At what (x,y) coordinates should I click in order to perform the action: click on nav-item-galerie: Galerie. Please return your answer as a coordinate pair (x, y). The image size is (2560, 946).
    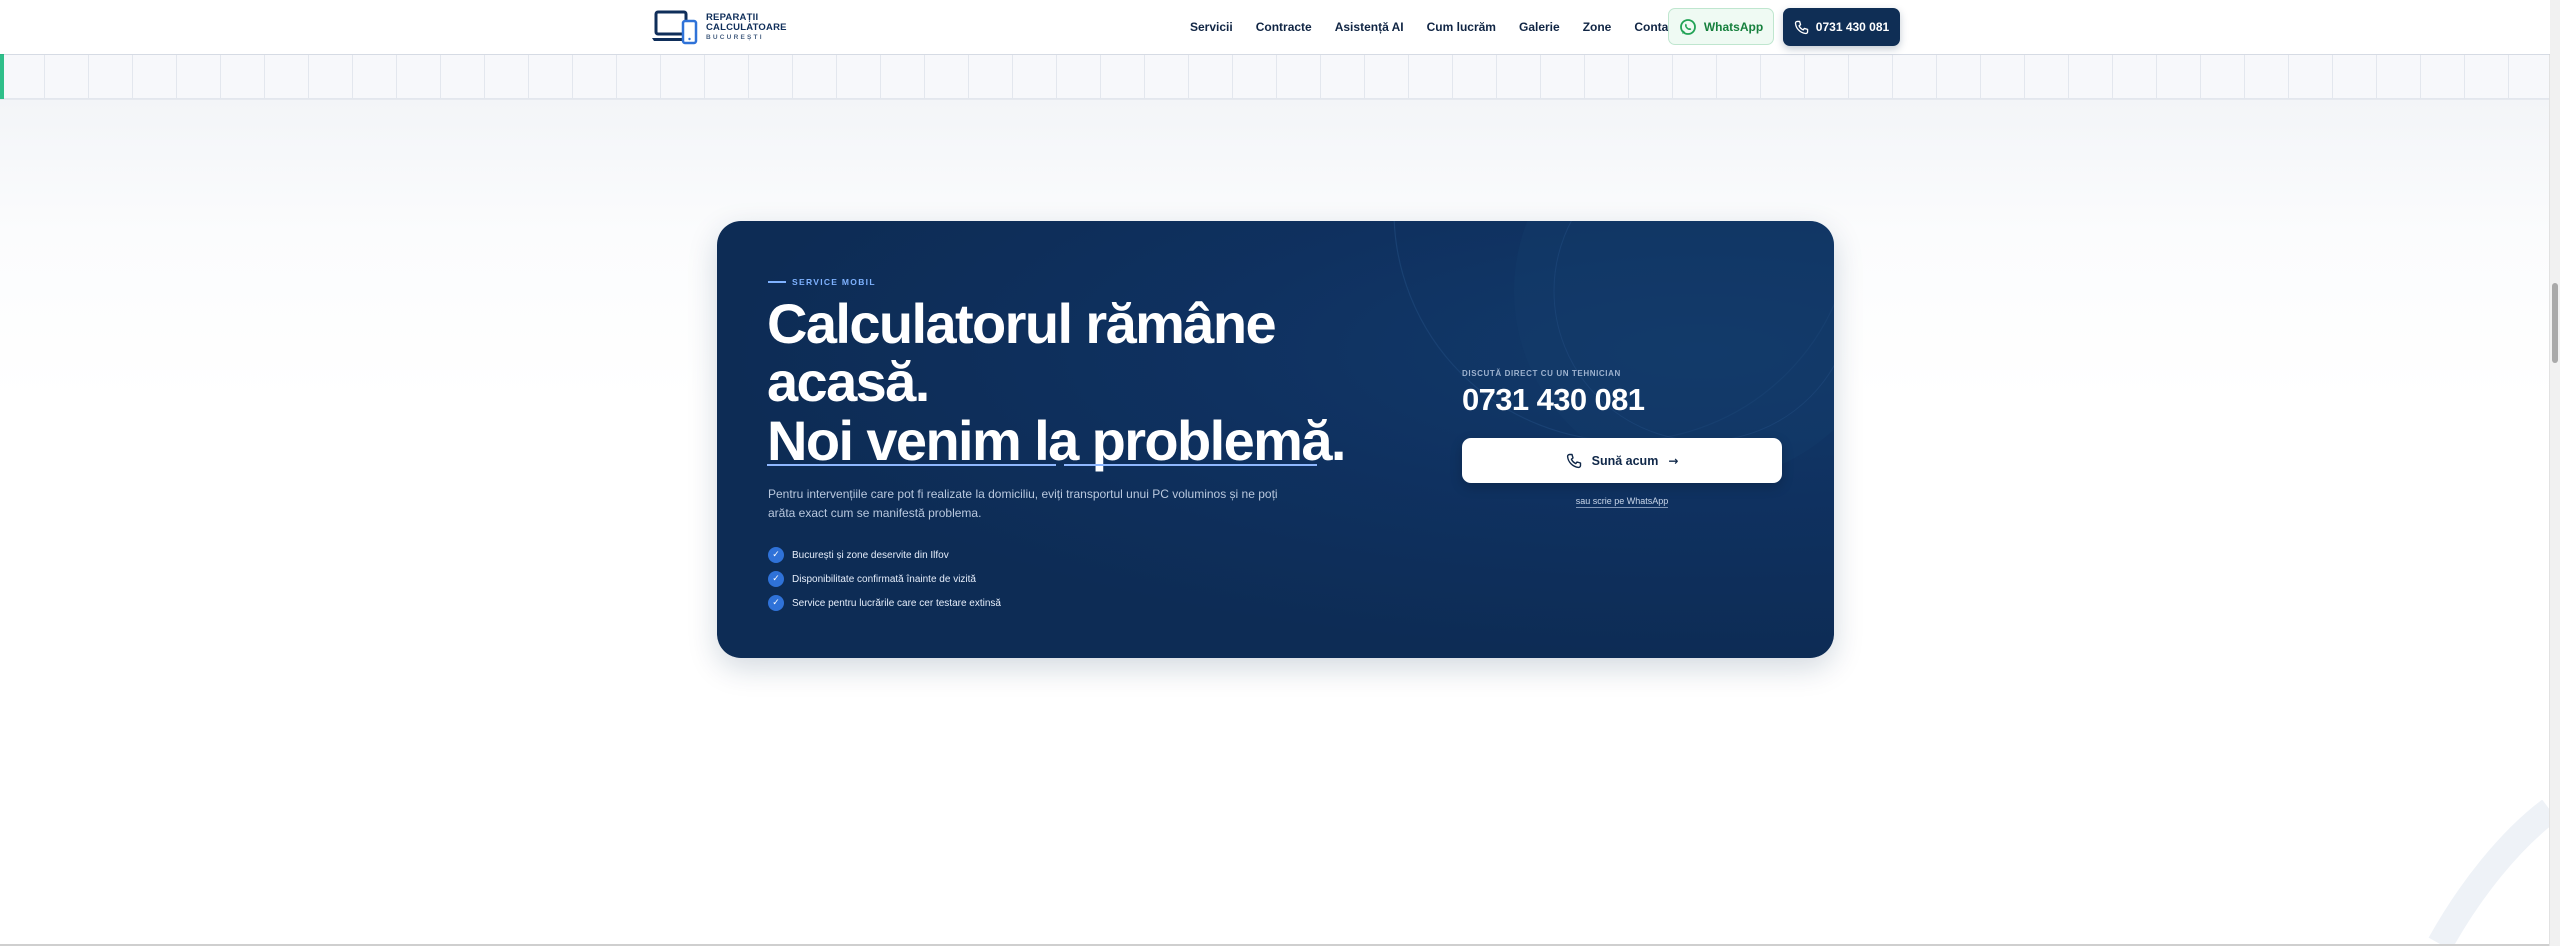
    Looking at the image, I should click on (1539, 27).